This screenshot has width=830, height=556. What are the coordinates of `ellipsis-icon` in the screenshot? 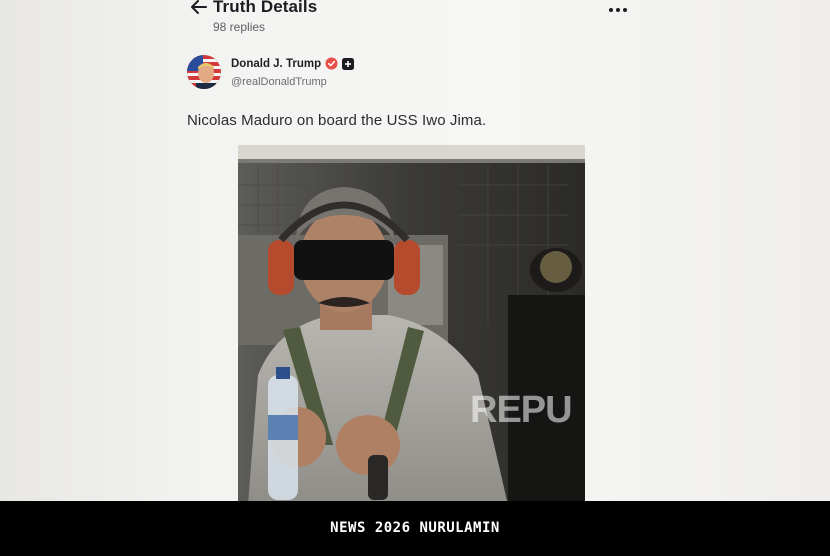 It's located at (618, 10).